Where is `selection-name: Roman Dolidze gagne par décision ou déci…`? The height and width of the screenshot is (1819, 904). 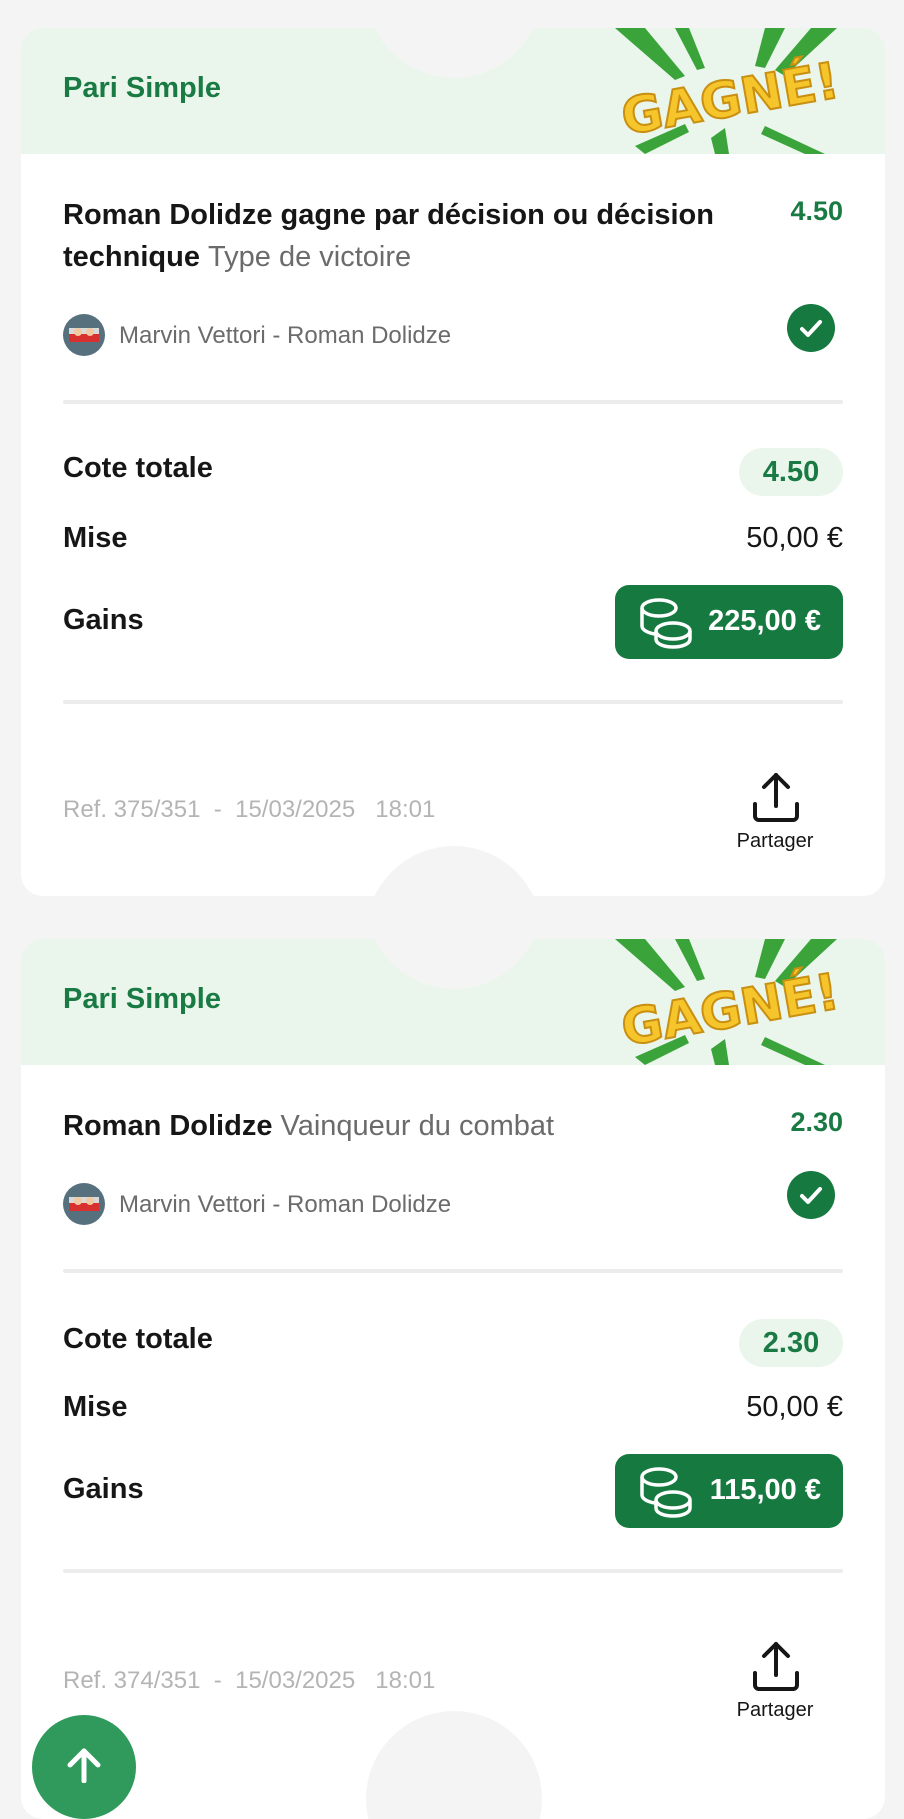
selection-name: Roman Dolidze gagne par décision ou déci… is located at coordinates (388, 236).